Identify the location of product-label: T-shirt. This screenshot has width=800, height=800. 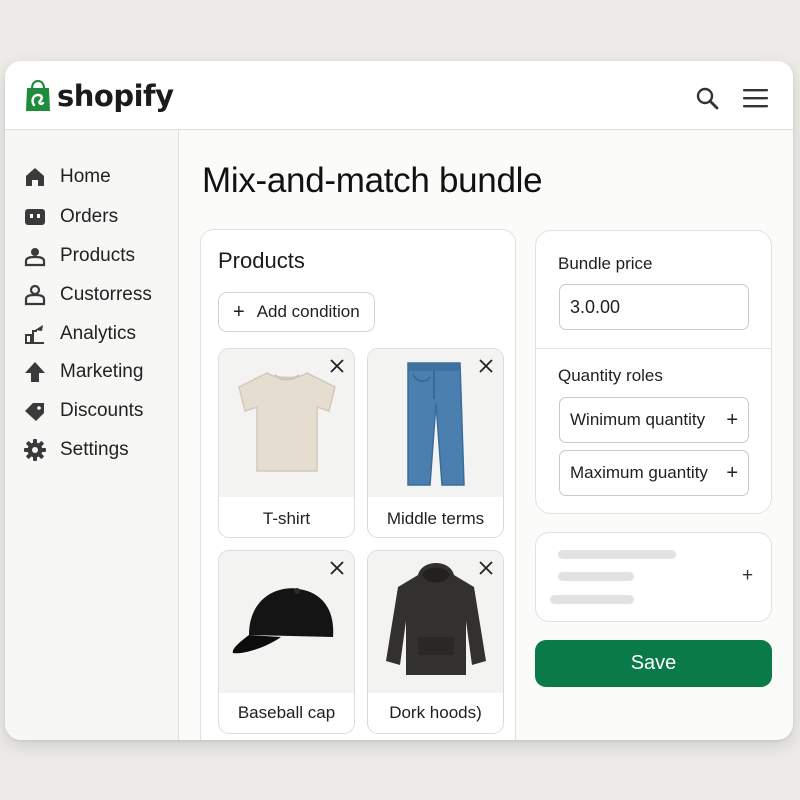
(286, 518).